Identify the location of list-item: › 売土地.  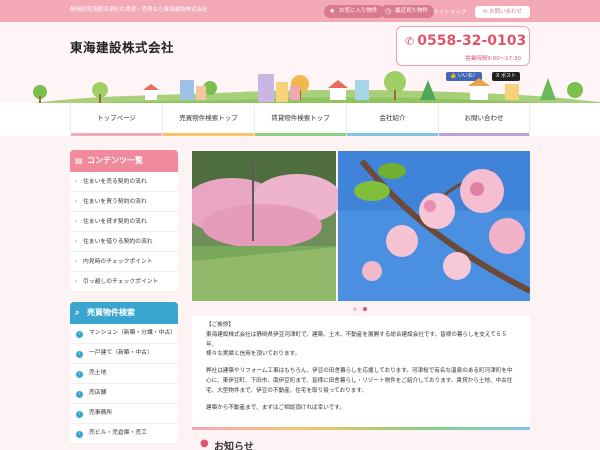
(124, 374).